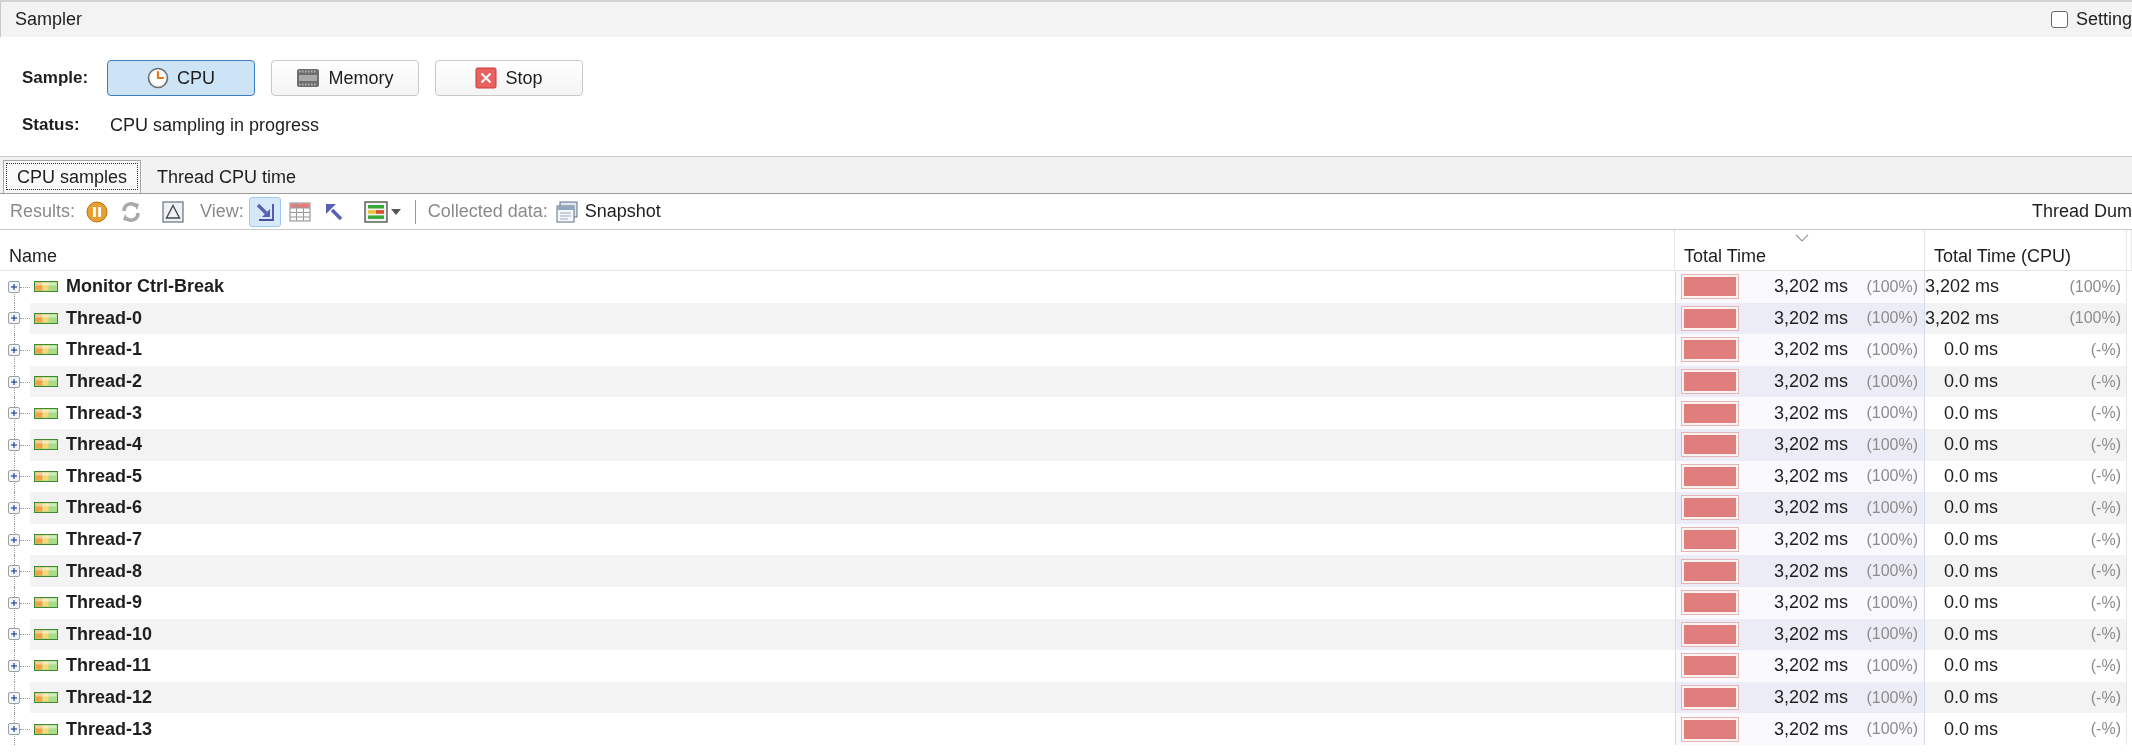 The height and width of the screenshot is (754, 2132). Describe the element at coordinates (43, 211) in the screenshot. I see `results-label: Results:` at that location.